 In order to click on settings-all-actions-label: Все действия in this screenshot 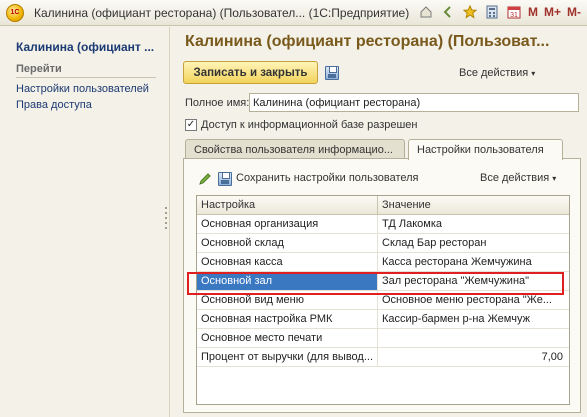, I will do `click(515, 178)`.